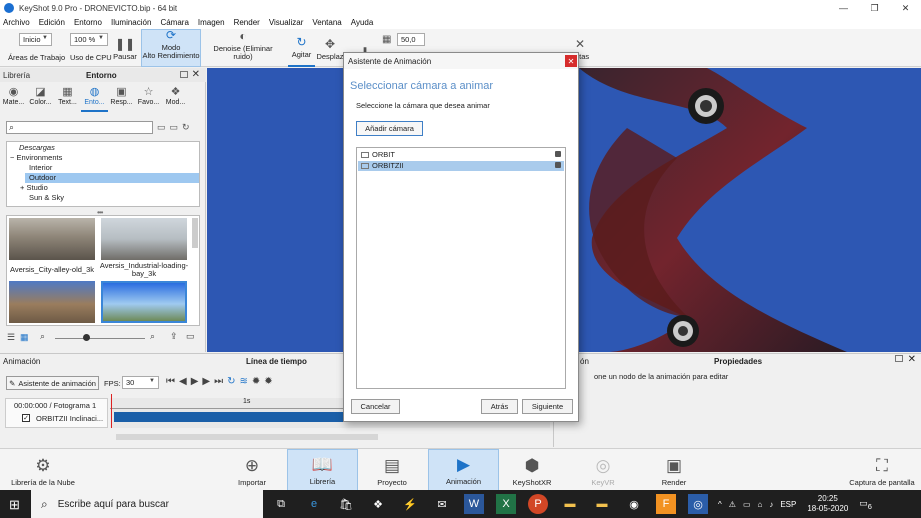 Image resolution: width=921 pixels, height=518 pixels. What do you see at coordinates (461, 155) in the screenshot?
I see `camera-item-orbit: ORBIT` at bounding box center [461, 155].